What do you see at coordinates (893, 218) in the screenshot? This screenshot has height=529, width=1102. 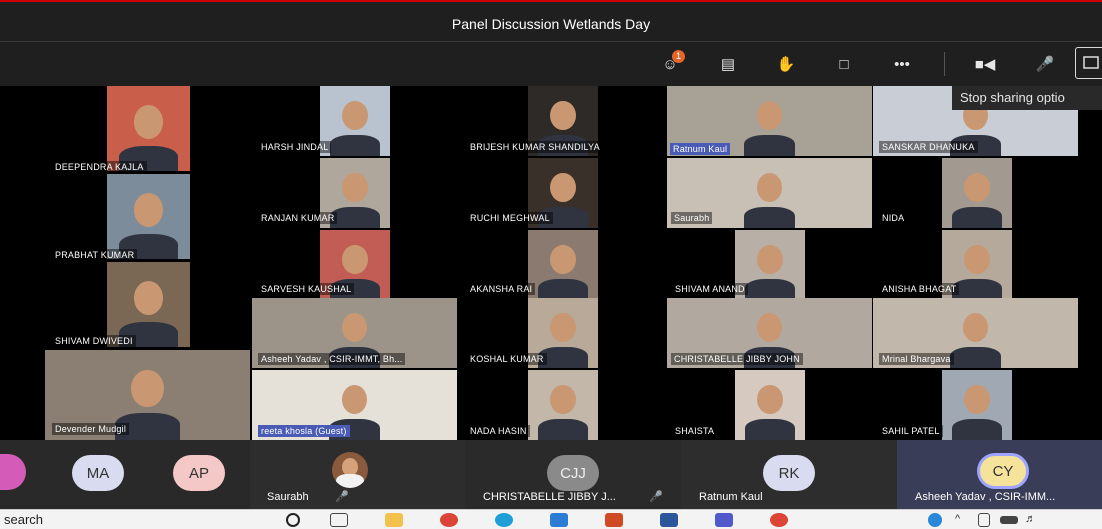 I see `participant-name-tag: NIDA` at bounding box center [893, 218].